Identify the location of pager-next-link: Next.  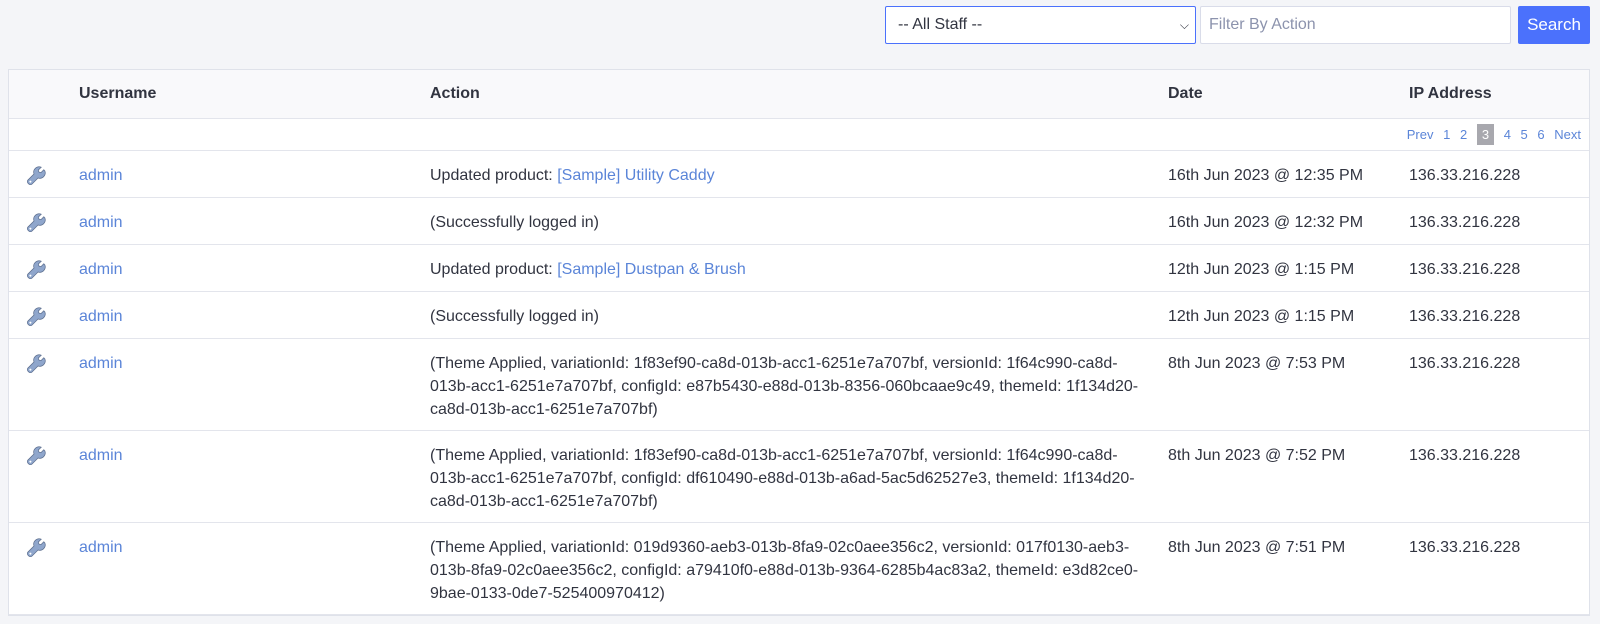
(1567, 134).